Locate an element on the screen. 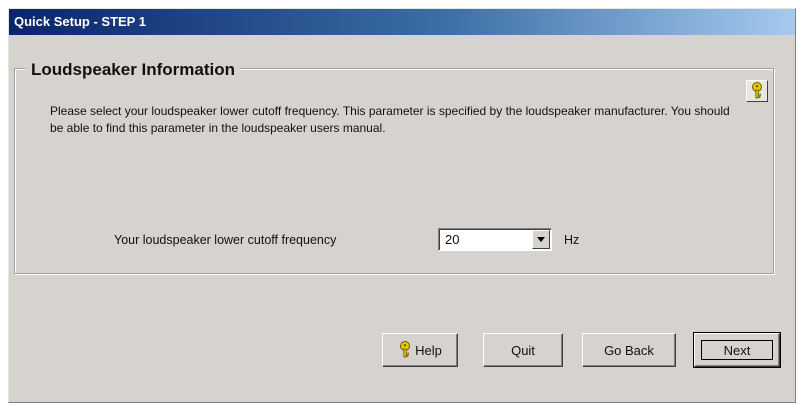 This screenshot has height=407, width=800. dropdown-arrow-button is located at coordinates (541, 239).